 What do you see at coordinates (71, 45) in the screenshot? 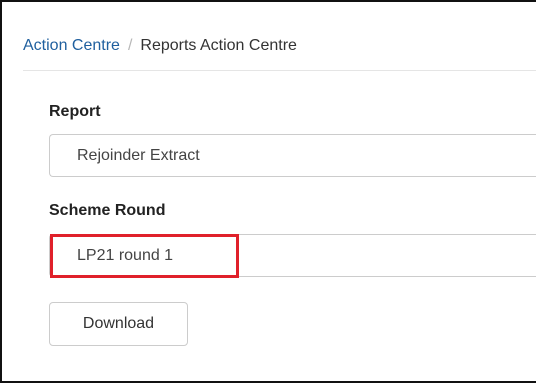
I see `breadcrumb-action-centre-link: Action Centre` at bounding box center [71, 45].